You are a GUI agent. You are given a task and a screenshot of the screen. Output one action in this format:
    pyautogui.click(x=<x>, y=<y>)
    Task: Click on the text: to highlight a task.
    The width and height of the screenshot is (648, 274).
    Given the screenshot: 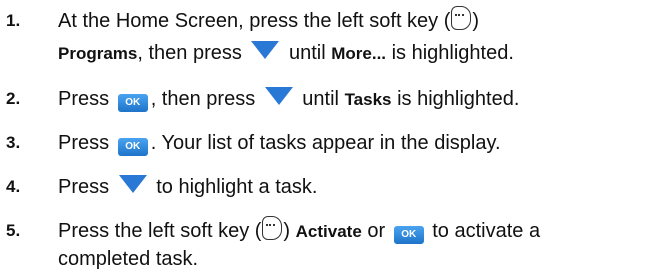 What is the action you would take?
    pyautogui.click(x=234, y=187)
    